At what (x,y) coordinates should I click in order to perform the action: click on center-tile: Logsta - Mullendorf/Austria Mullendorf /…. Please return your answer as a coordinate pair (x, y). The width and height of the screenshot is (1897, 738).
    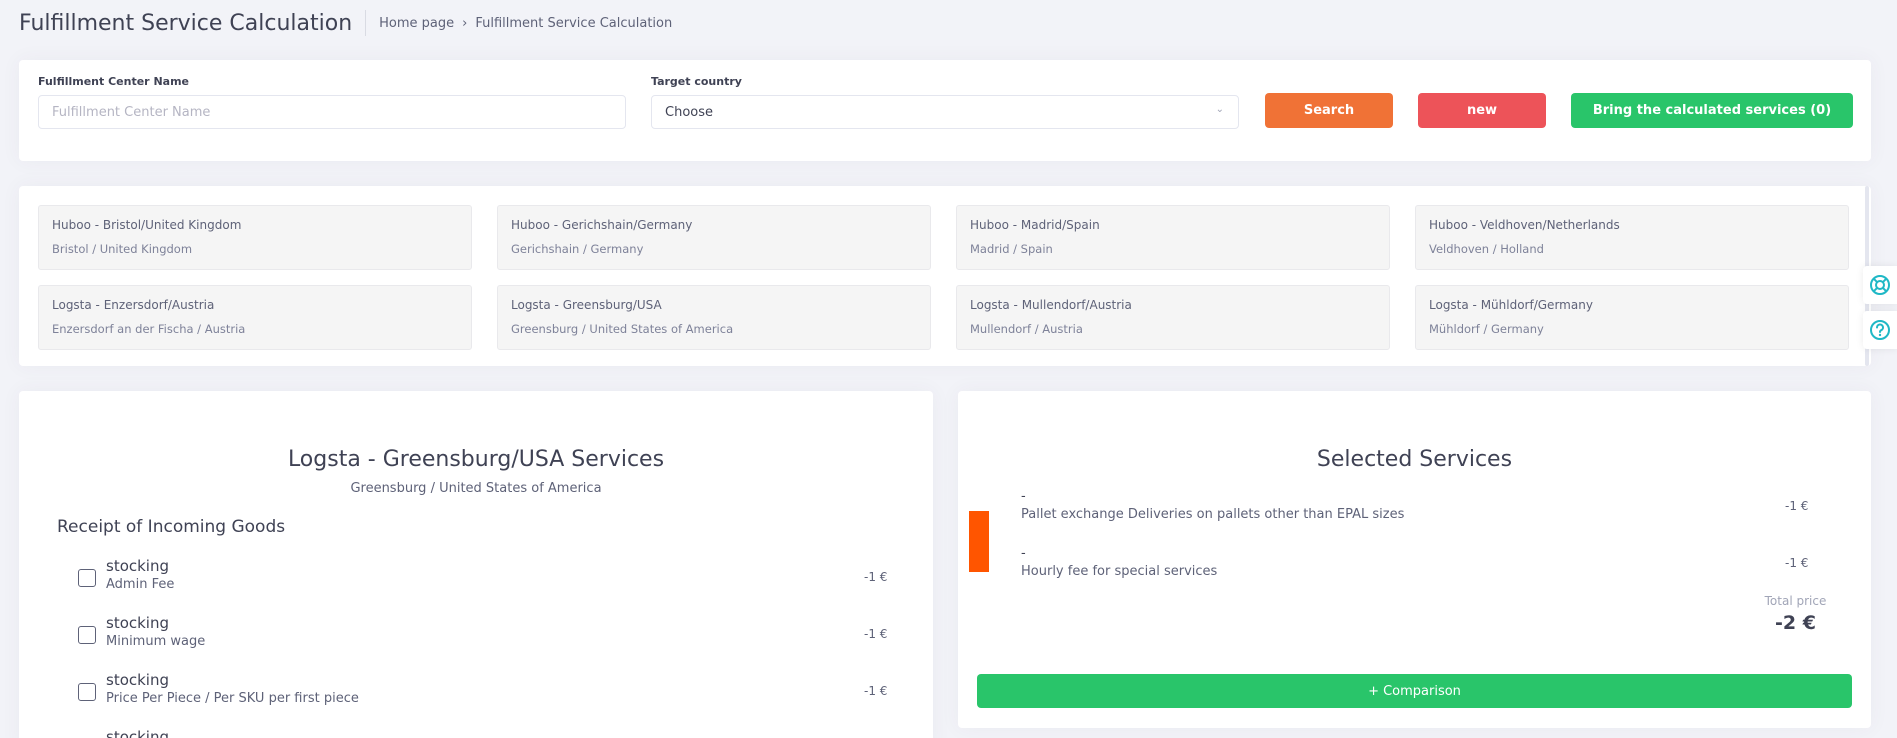
    Looking at the image, I should click on (1173, 317).